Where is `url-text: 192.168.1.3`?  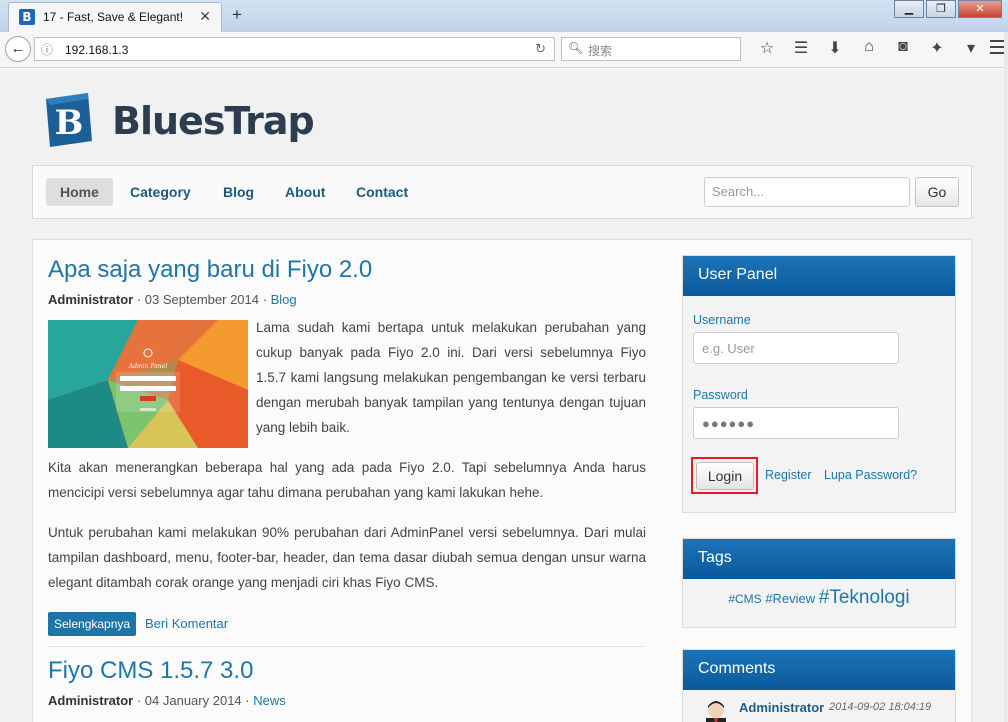 url-text: 192.168.1.3 is located at coordinates (96, 50).